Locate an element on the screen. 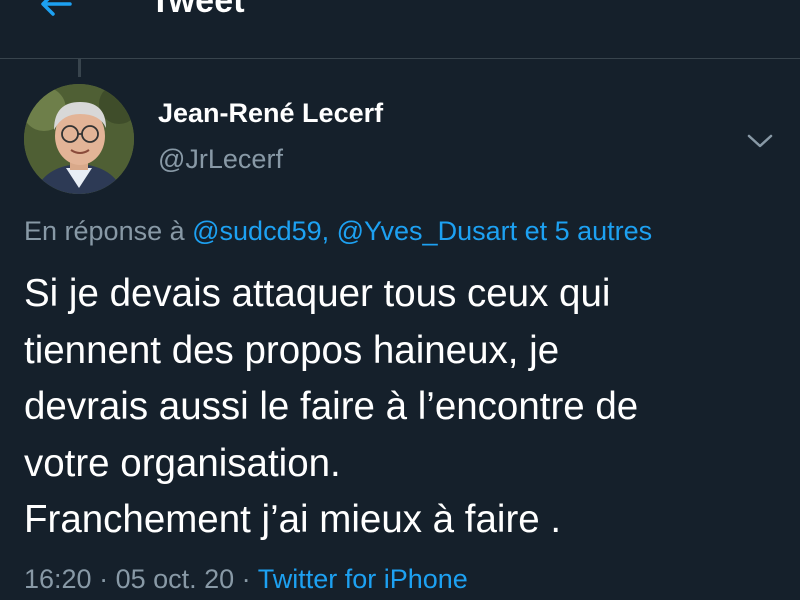 This screenshot has width=800, height=600. tweet-text-line: votre organisation. is located at coordinates (182, 463).